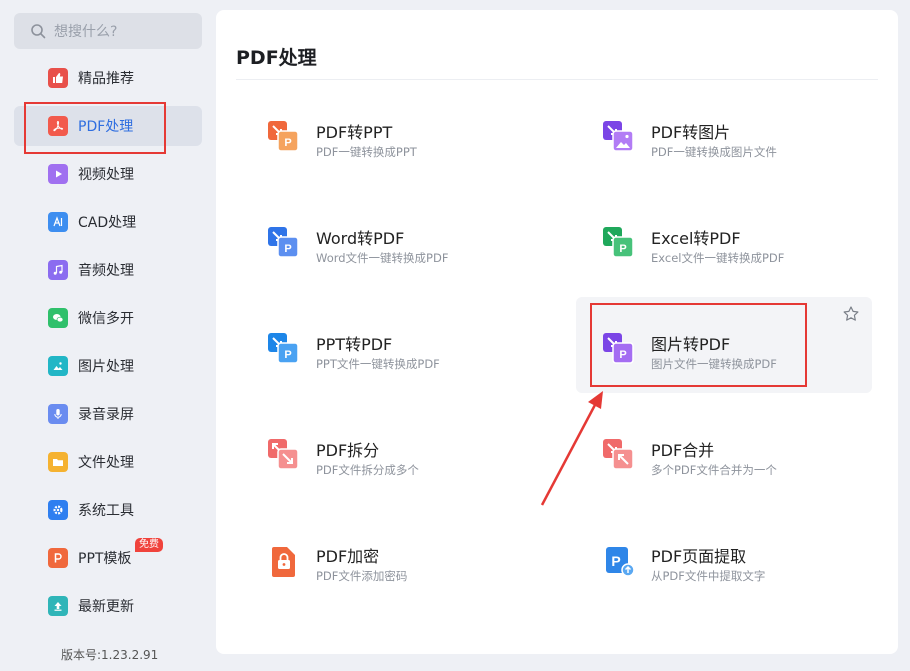 The height and width of the screenshot is (671, 910). I want to click on play-icon, so click(58, 174).